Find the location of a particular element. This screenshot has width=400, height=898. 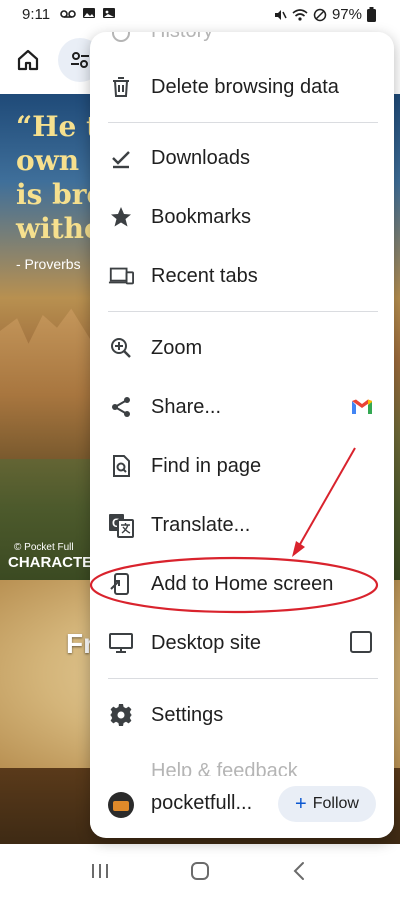

battery-icon is located at coordinates (371, 14).